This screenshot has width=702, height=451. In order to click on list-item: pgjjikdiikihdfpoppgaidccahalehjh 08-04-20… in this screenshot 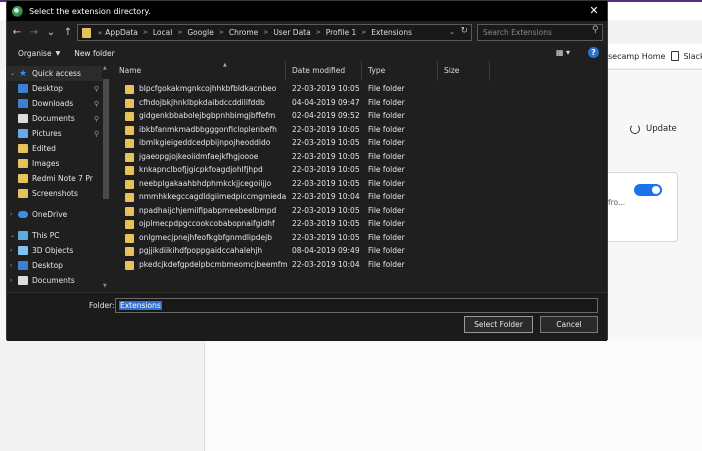, I will do `click(358, 252)`.